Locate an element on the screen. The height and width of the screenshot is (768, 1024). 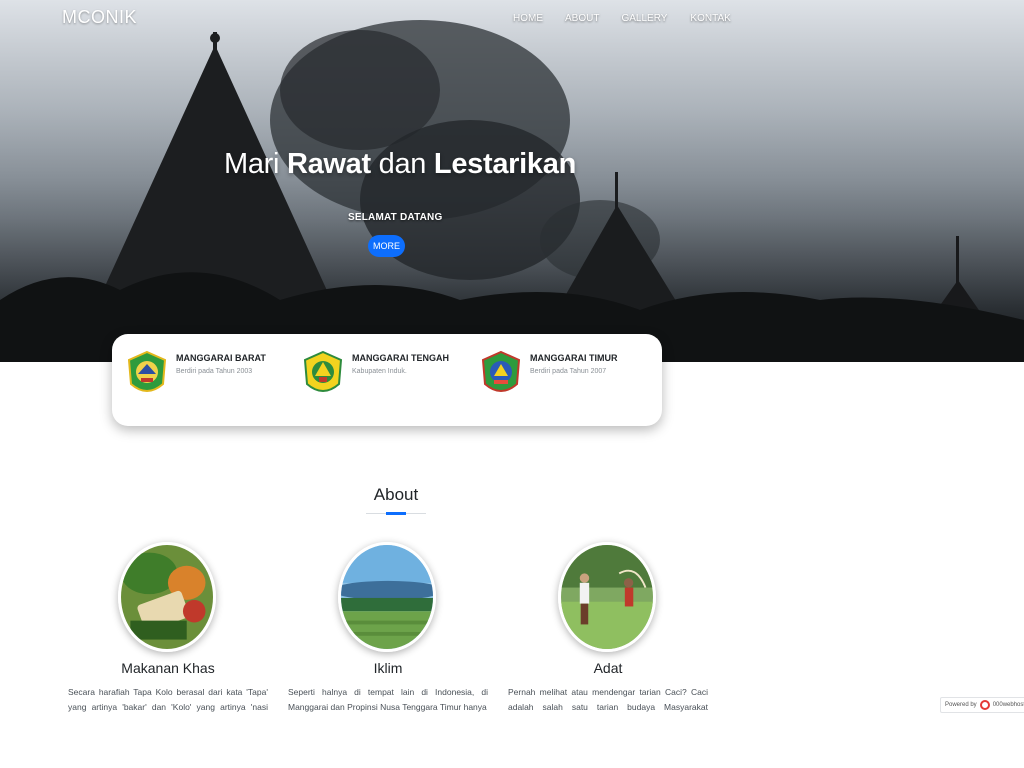
landscape-image-icon is located at coordinates (387, 597).